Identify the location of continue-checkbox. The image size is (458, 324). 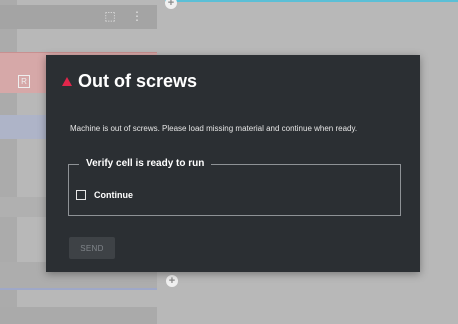
(81, 195).